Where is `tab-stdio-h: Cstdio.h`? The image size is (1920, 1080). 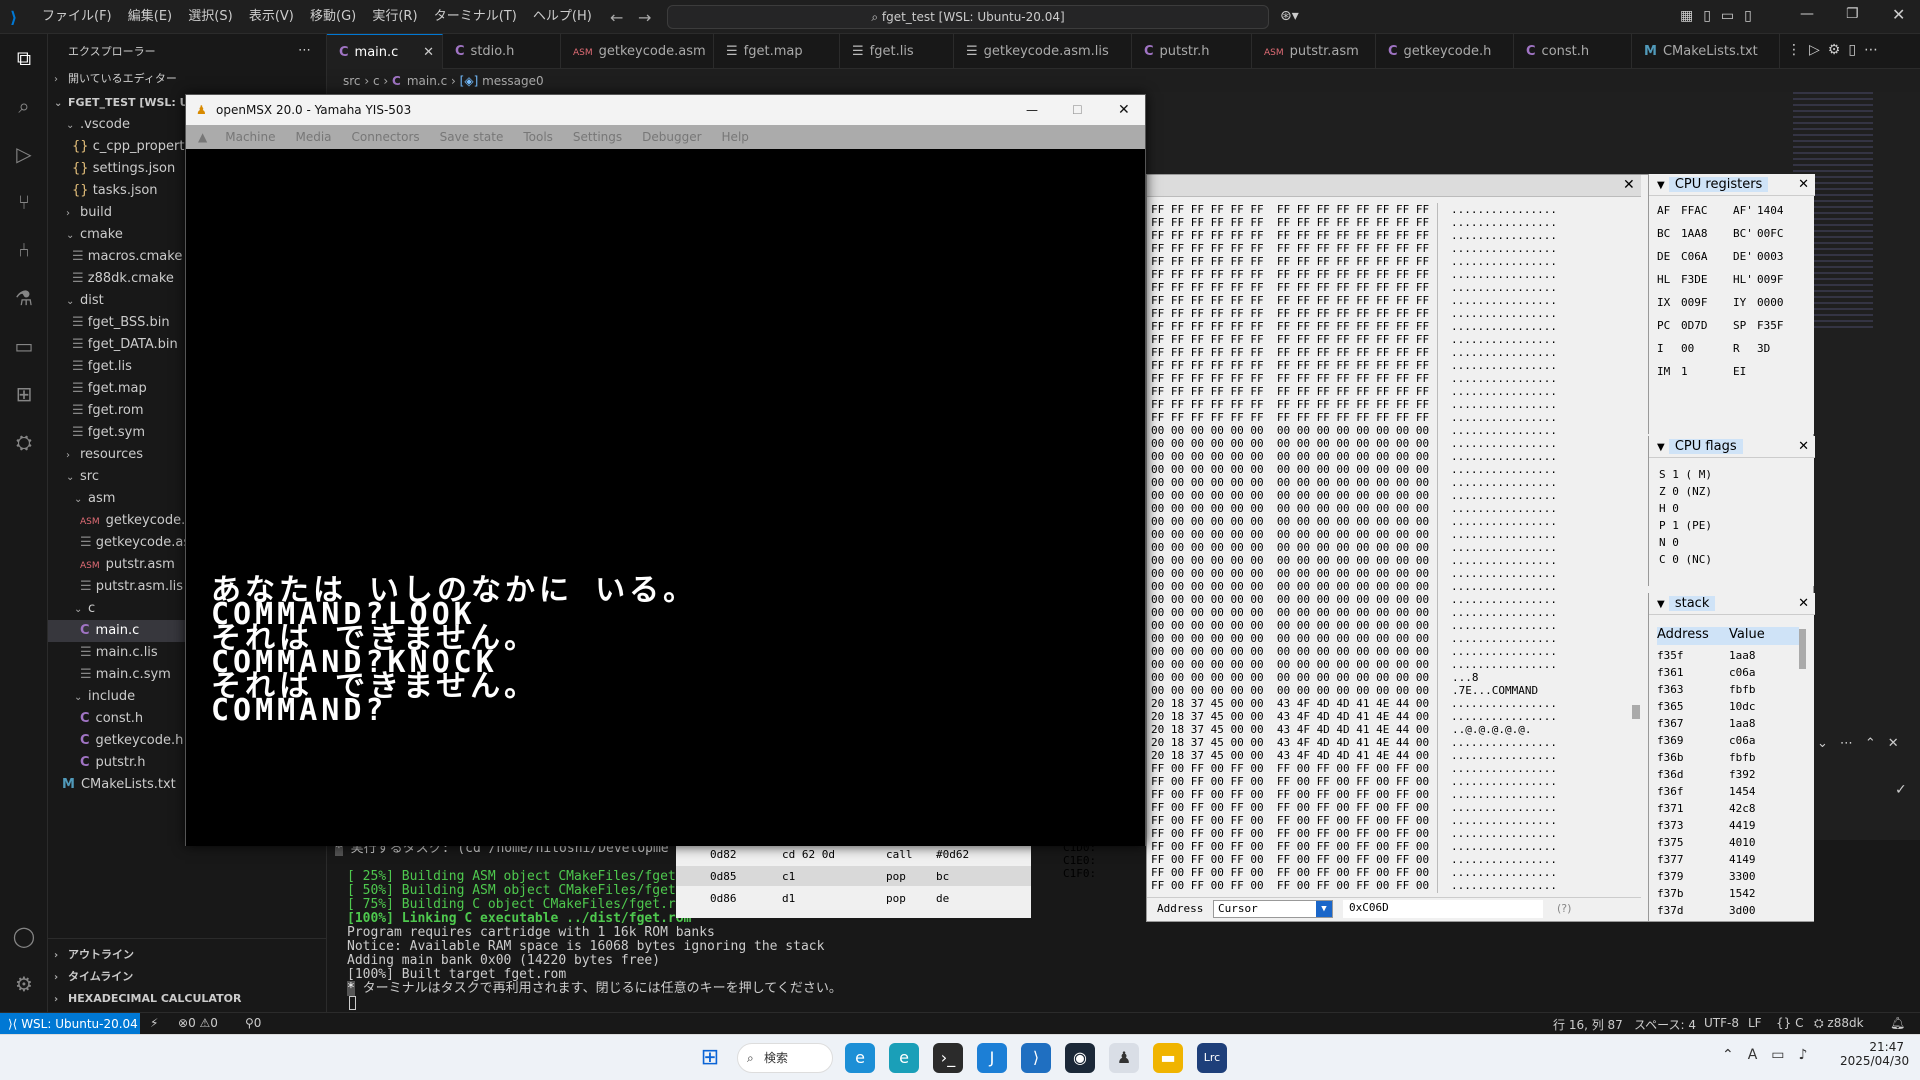
tab-stdio-h: Cstdio.h is located at coordinates (502, 51).